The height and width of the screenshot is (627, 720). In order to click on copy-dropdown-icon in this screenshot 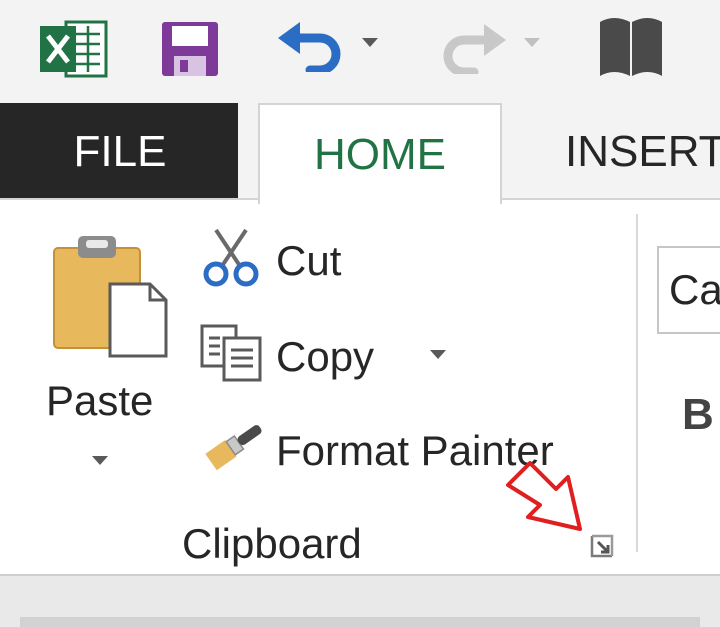, I will do `click(438, 354)`.